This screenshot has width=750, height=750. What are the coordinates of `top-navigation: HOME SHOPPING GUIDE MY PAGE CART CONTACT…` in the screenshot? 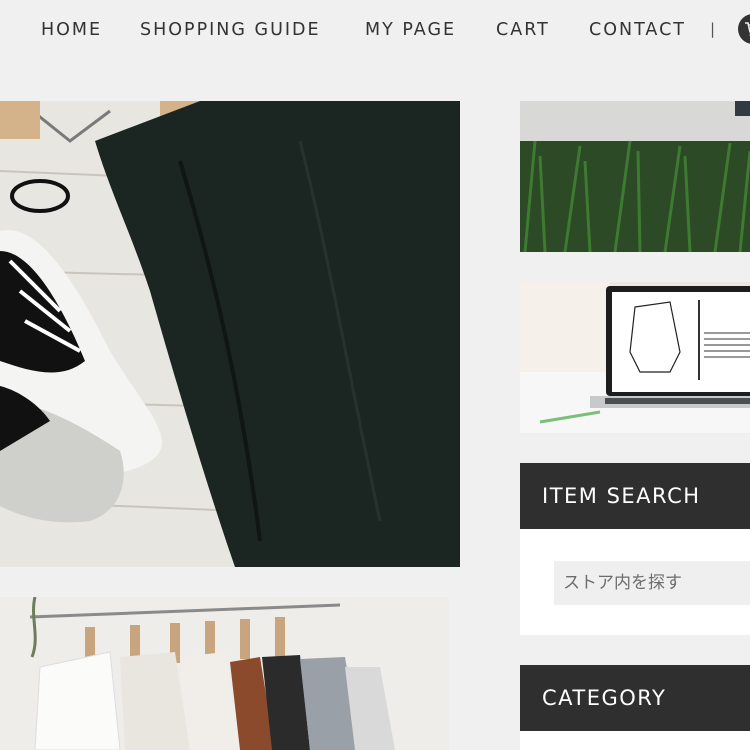 It's located at (375, 32).